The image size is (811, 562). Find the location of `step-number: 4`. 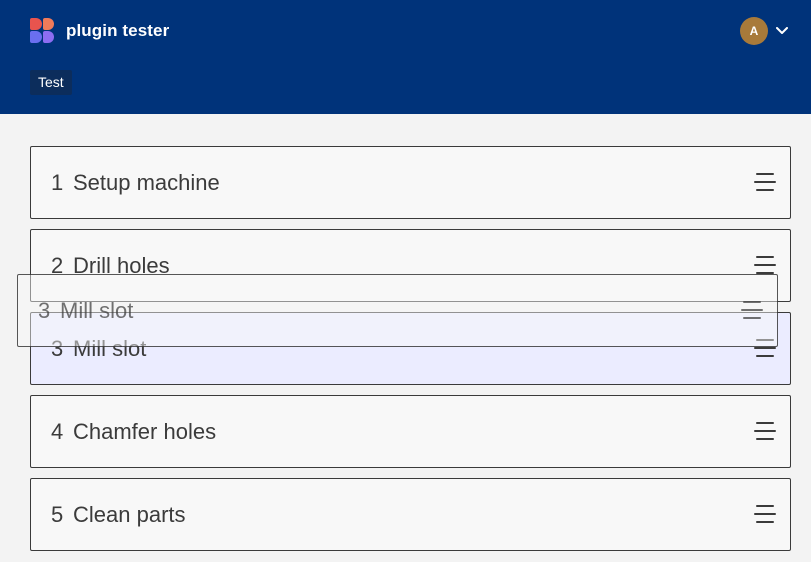

step-number: 4 is located at coordinates (57, 431).